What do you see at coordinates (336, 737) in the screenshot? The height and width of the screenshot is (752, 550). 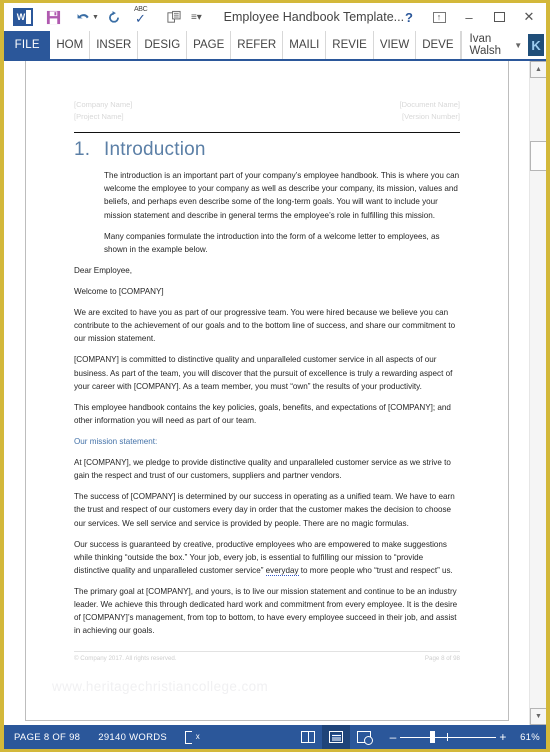 I see `print-layout-view-button` at bounding box center [336, 737].